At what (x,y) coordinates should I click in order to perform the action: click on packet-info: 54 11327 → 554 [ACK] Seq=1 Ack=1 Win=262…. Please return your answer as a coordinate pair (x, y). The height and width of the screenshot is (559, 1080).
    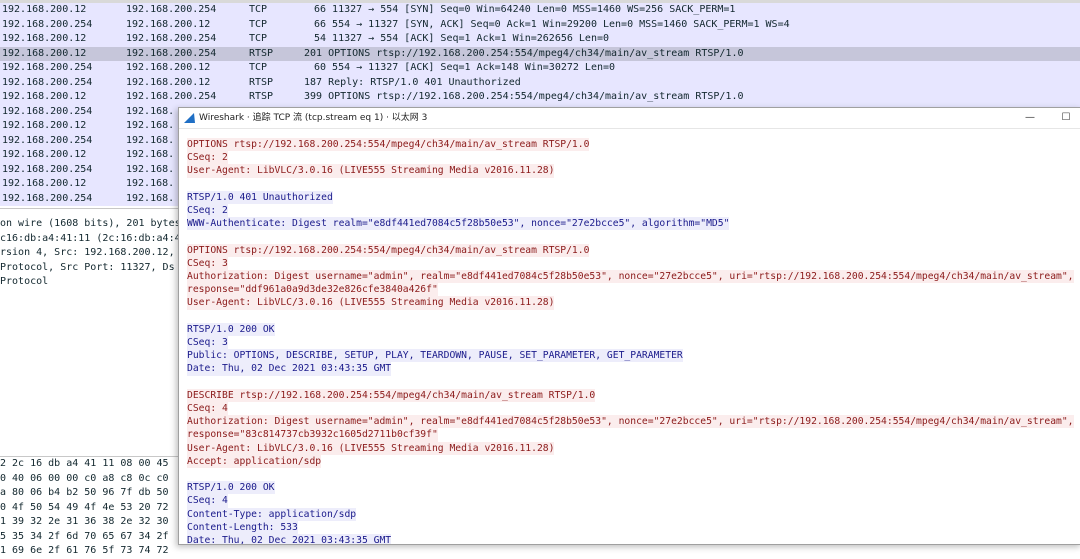
    Looking at the image, I should click on (462, 38).